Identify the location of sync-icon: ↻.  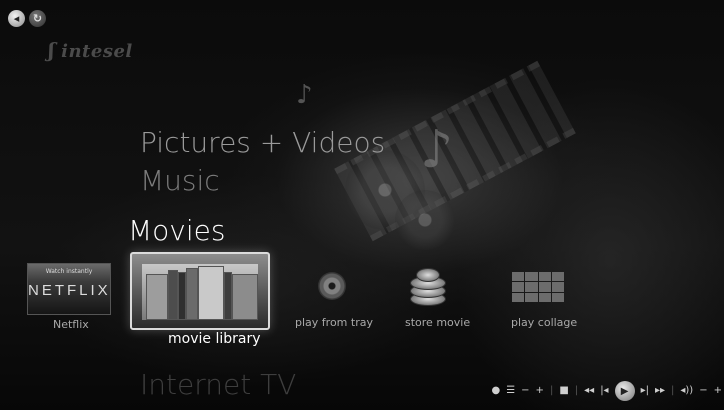
(37, 18).